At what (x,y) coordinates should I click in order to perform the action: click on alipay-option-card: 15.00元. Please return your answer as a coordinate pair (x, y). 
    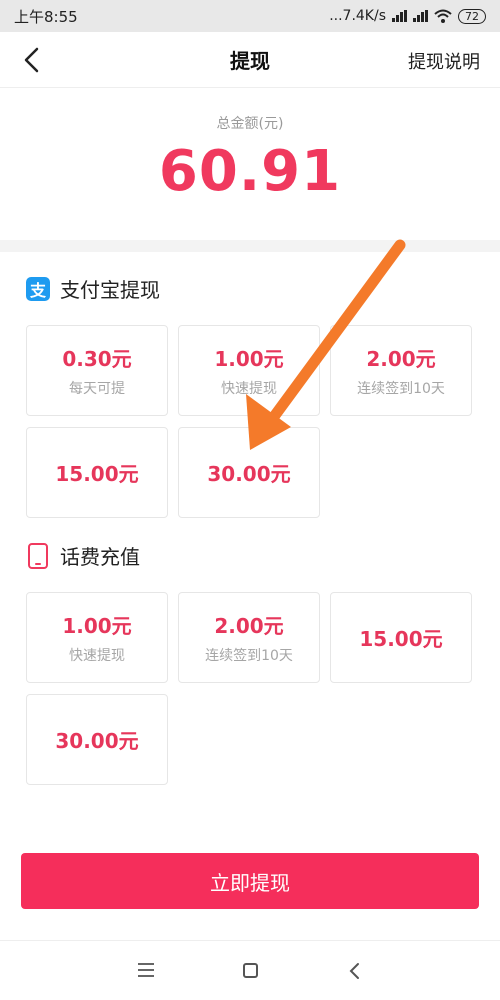
    Looking at the image, I should click on (97, 472).